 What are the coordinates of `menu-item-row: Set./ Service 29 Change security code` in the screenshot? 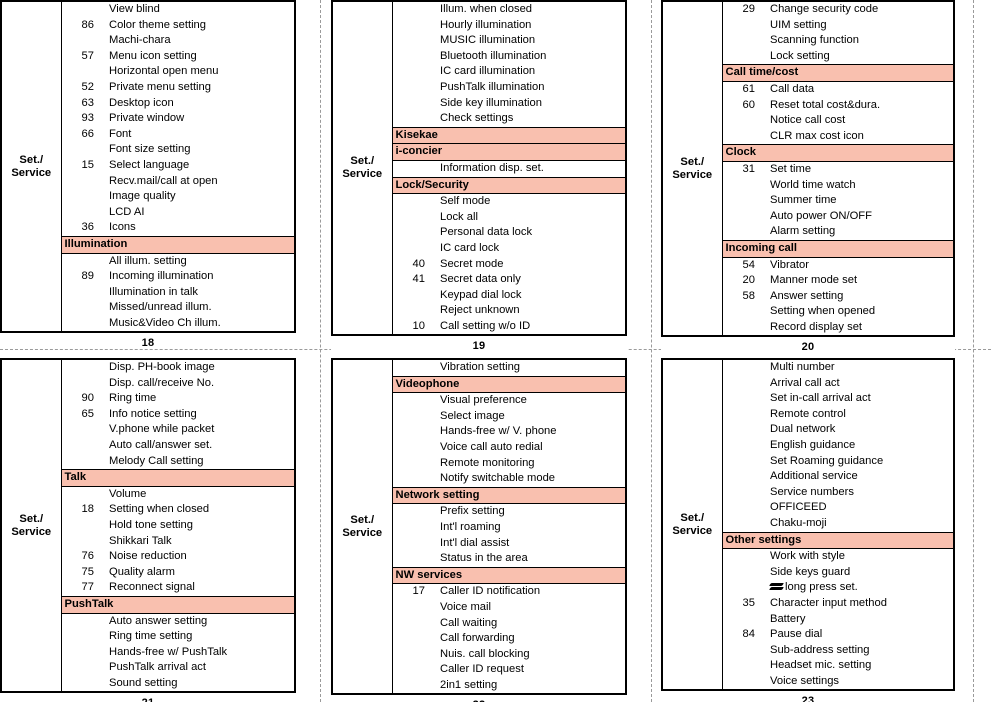 It's located at (808, 169).